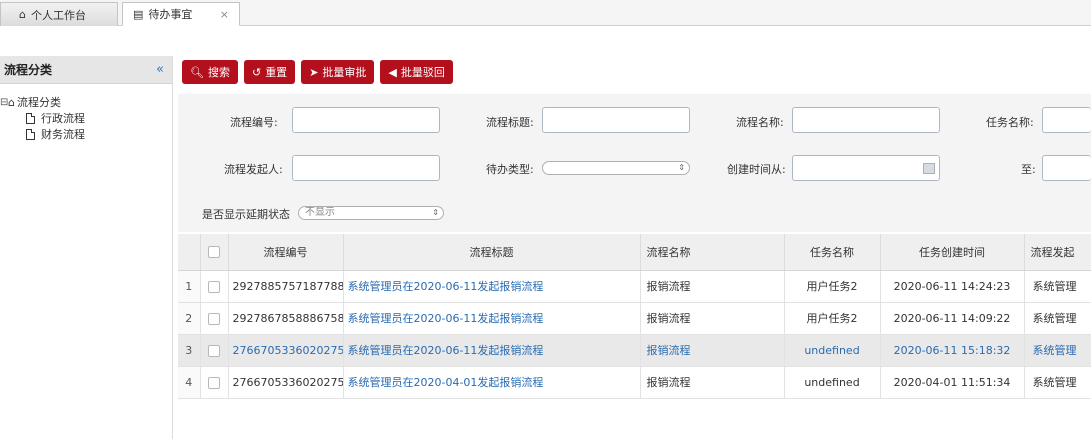  I want to click on collapse-tree-icon: ⊟, so click(4, 102).